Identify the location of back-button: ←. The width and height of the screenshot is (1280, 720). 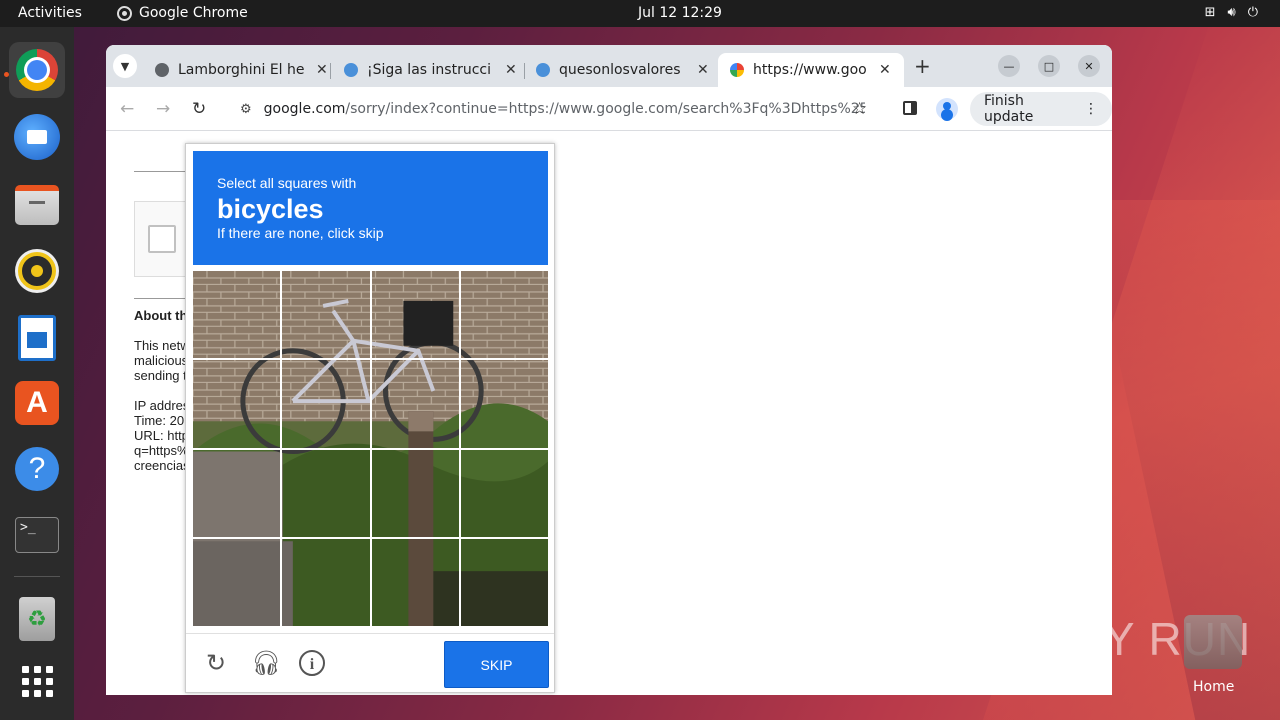
(127, 109).